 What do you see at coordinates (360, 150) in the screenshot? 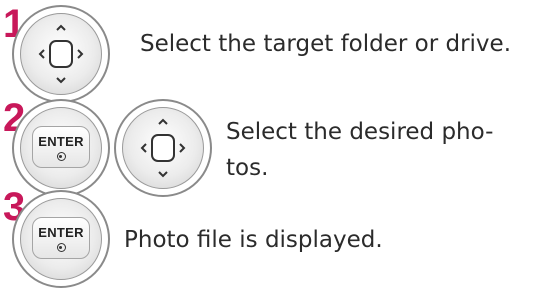
I see `step-text: Select the desired pho- tos.` at bounding box center [360, 150].